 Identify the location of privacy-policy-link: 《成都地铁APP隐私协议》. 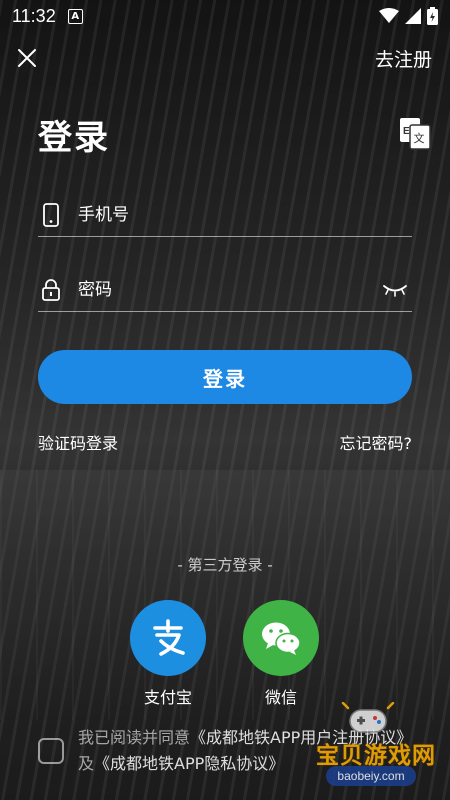
(189, 763).